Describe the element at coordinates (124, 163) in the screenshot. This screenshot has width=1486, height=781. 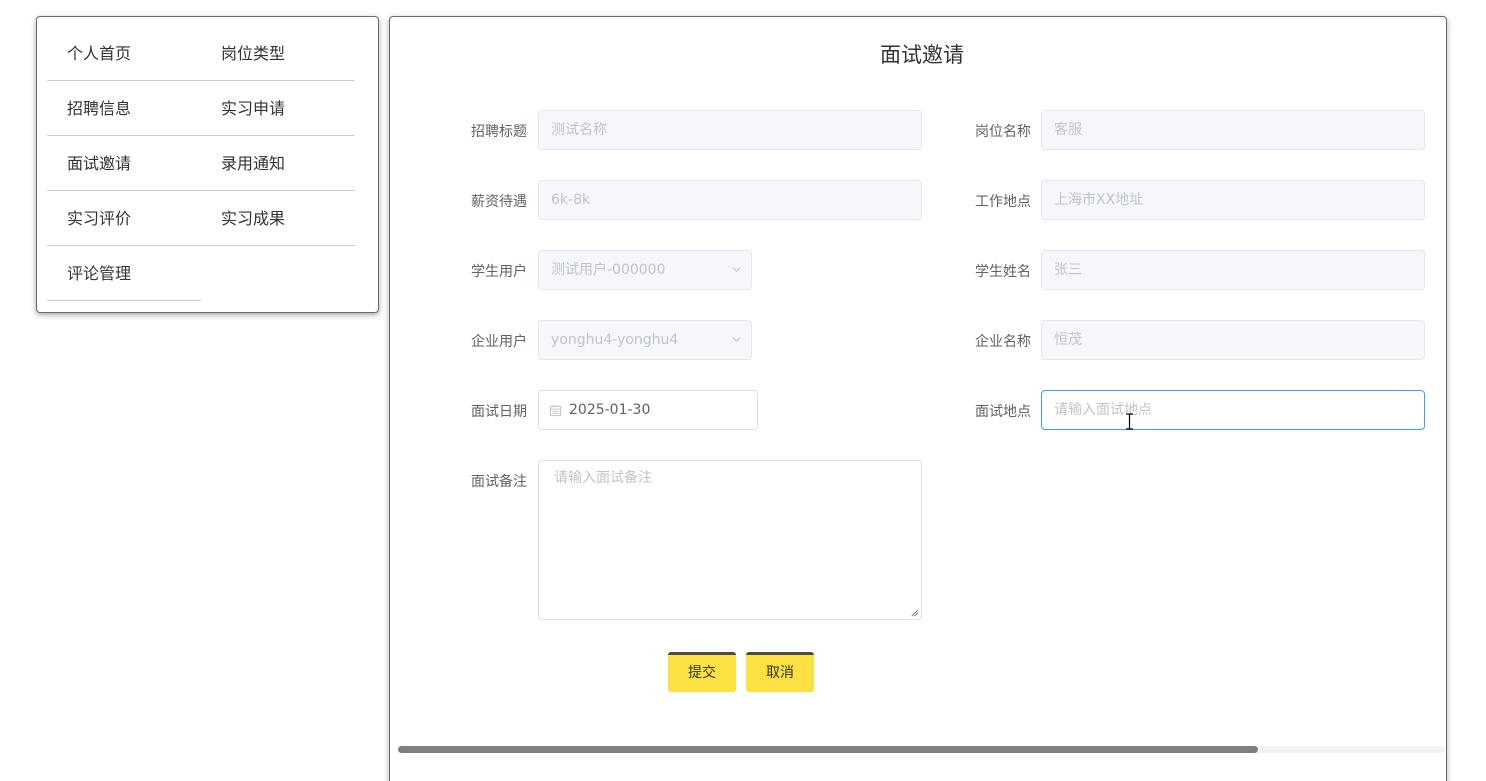
I see `nav-item-interview-invite: 面试邀请` at that location.